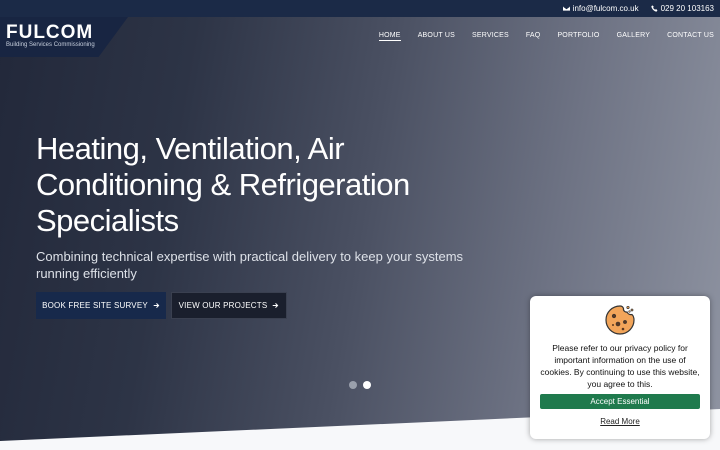 The width and height of the screenshot is (720, 450). I want to click on nav-home: HOME, so click(389, 36).